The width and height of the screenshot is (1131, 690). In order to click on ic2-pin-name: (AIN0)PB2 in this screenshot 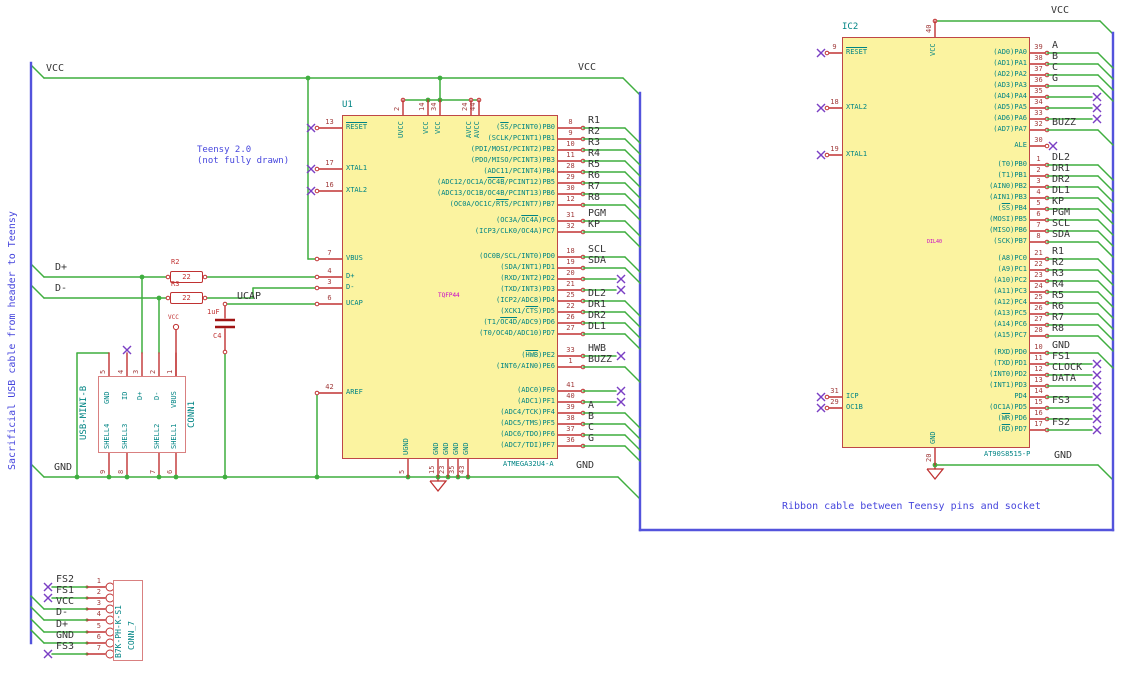, I will do `click(1008, 186)`.